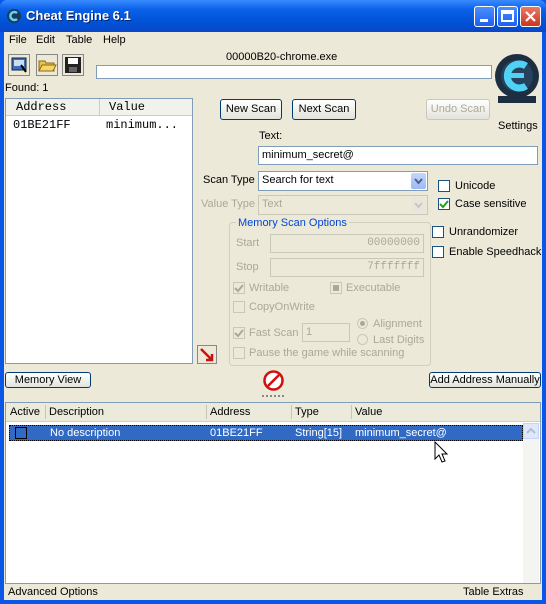 The height and width of the screenshot is (604, 546). Describe the element at coordinates (79, 40) in the screenshot. I see `menu-table: Table` at that location.